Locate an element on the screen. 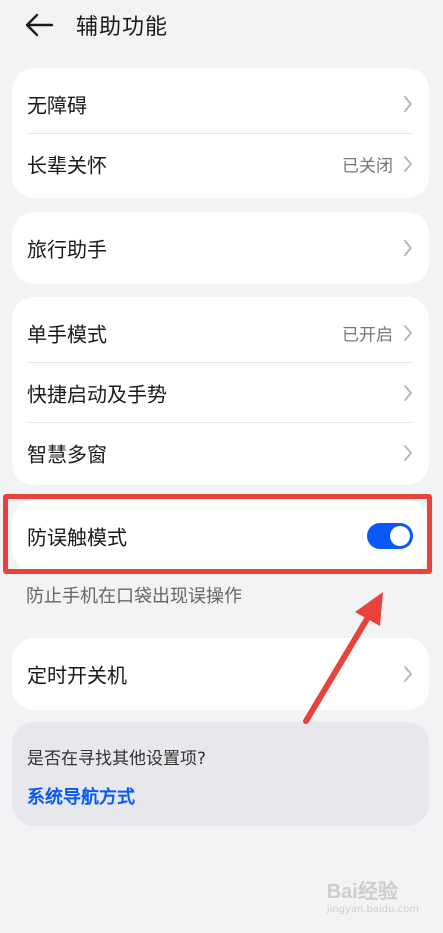  row-accessibility: 无障碍 is located at coordinates (220, 104).